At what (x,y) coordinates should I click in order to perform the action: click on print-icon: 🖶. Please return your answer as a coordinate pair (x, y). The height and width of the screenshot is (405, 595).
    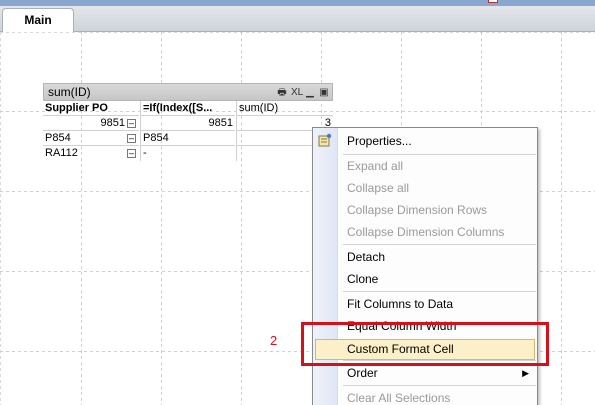
    Looking at the image, I should click on (282, 93).